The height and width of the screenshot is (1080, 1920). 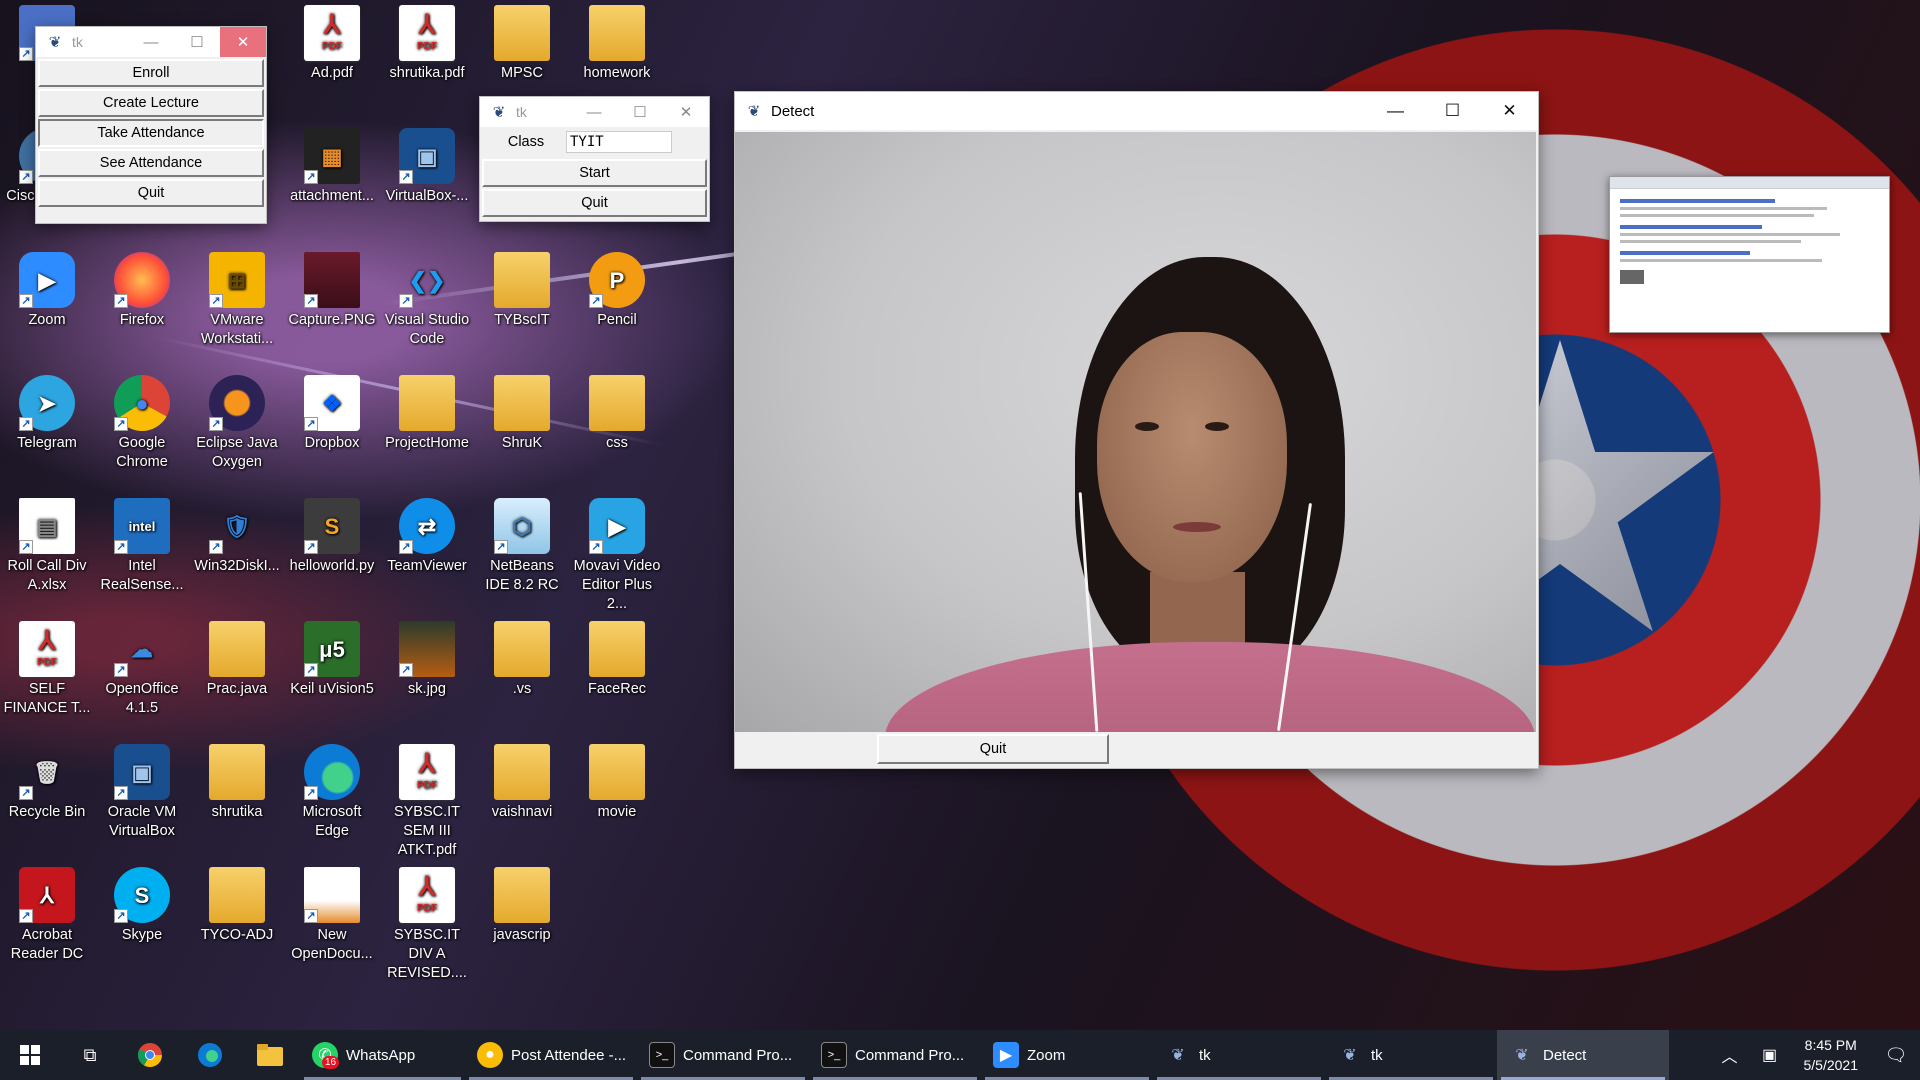 What do you see at coordinates (47, 783) in the screenshot?
I see `desktop-icon-recycle-bin: 🗑 ↗ Recycle Bin` at bounding box center [47, 783].